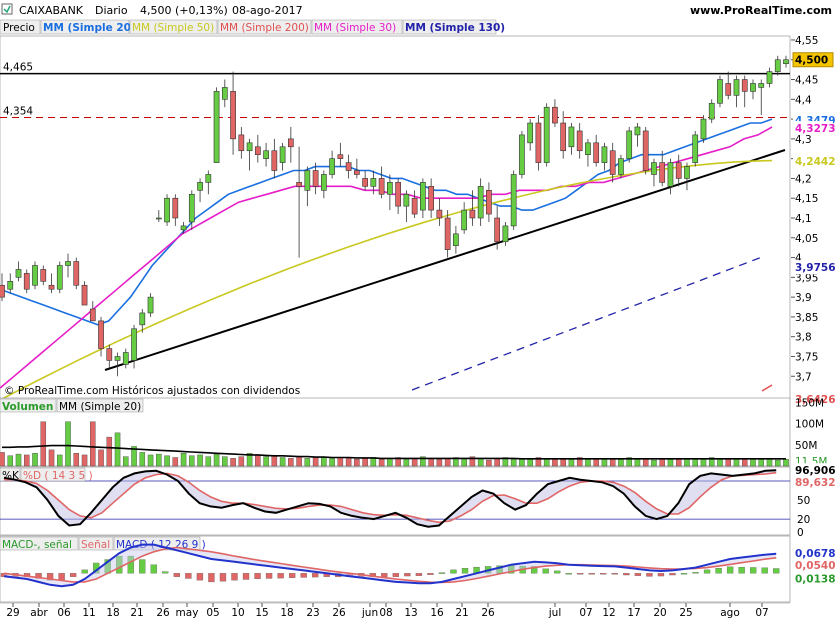 This screenshot has height=623, width=835. I want to click on x-tick-label: 05, so click(212, 613).